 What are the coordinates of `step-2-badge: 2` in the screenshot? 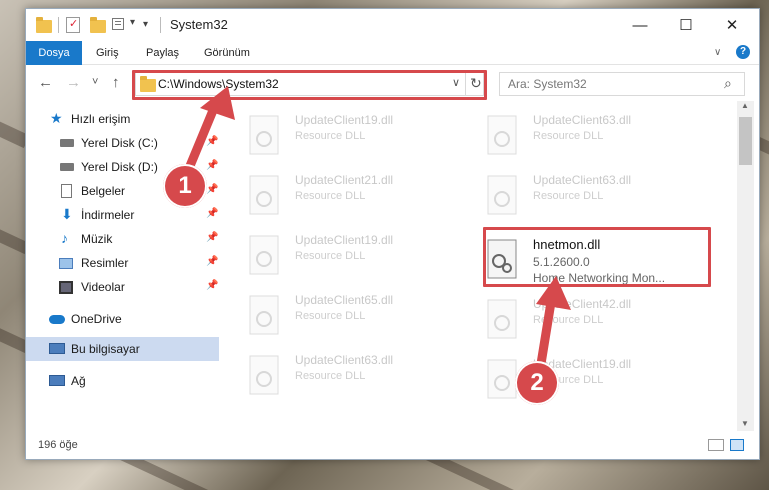 It's located at (537, 383).